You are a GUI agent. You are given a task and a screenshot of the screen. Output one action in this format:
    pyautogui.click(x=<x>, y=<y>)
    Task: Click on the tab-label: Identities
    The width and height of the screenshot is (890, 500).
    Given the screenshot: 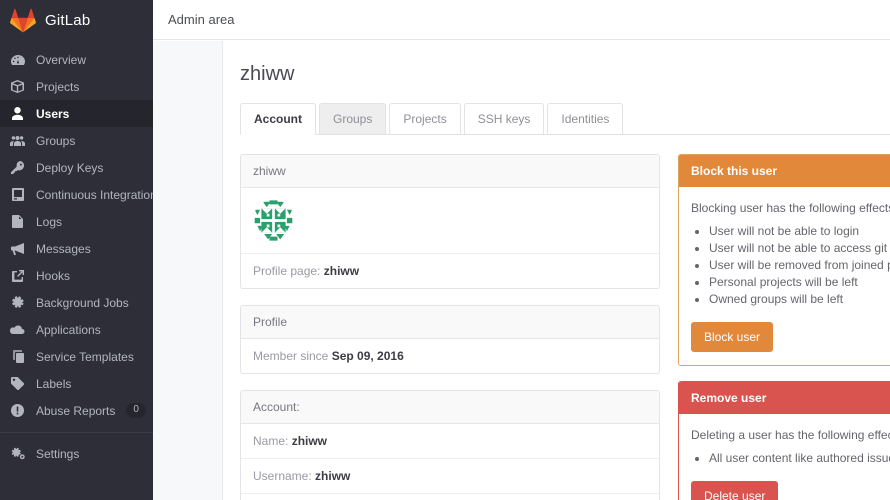 What is the action you would take?
    pyautogui.click(x=585, y=119)
    